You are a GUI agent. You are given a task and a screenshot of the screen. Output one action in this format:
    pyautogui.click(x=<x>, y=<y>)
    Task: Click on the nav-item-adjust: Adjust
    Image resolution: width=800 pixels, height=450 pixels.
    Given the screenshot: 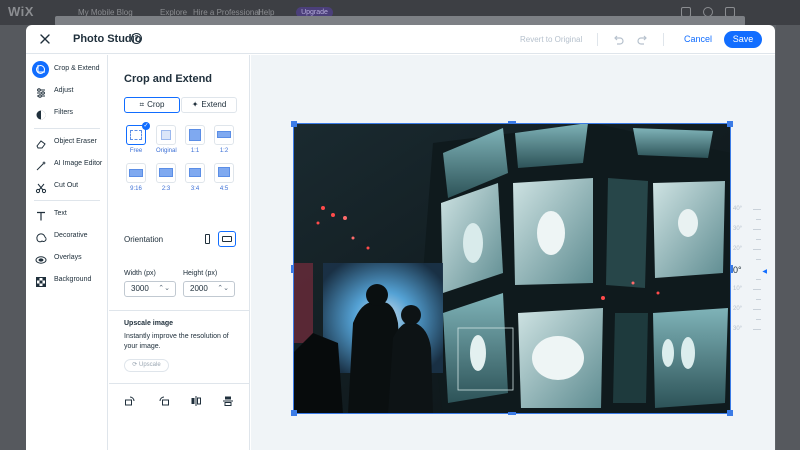 What is the action you would take?
    pyautogui.click(x=67, y=92)
    